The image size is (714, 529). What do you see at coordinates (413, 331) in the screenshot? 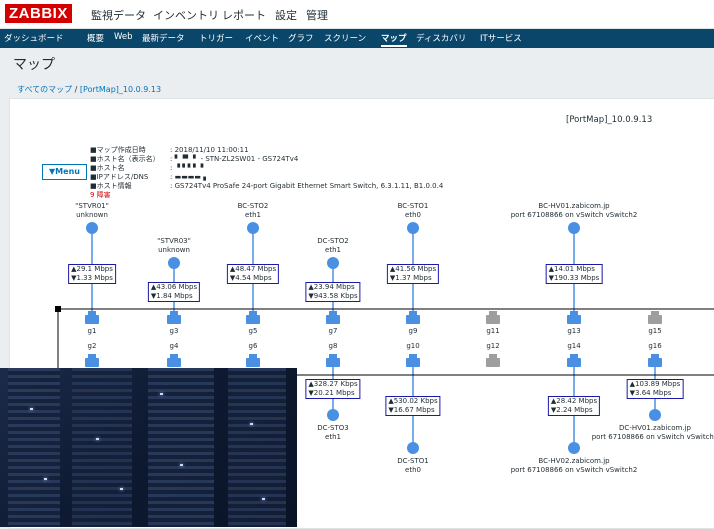
I see `port-label: g9` at bounding box center [413, 331].